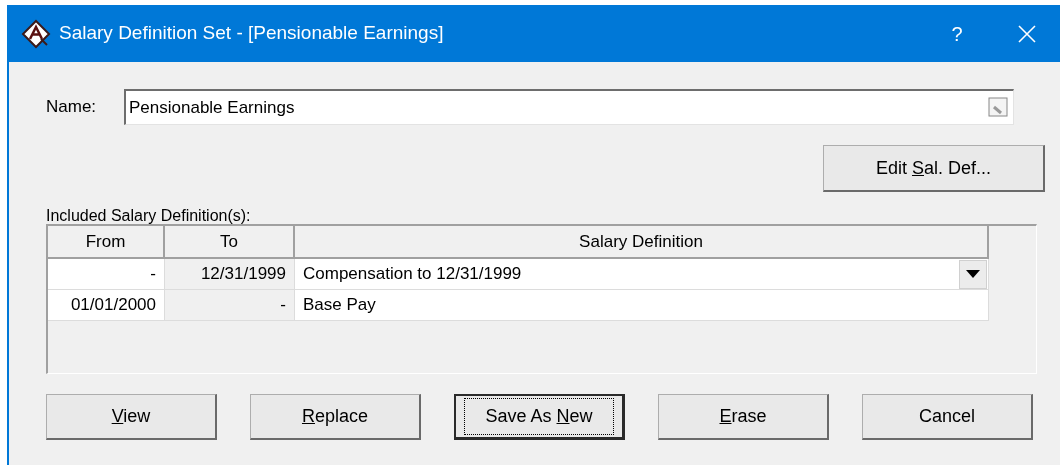 This screenshot has height=465, width=1060. I want to click on dialog-button: View, so click(131, 417).